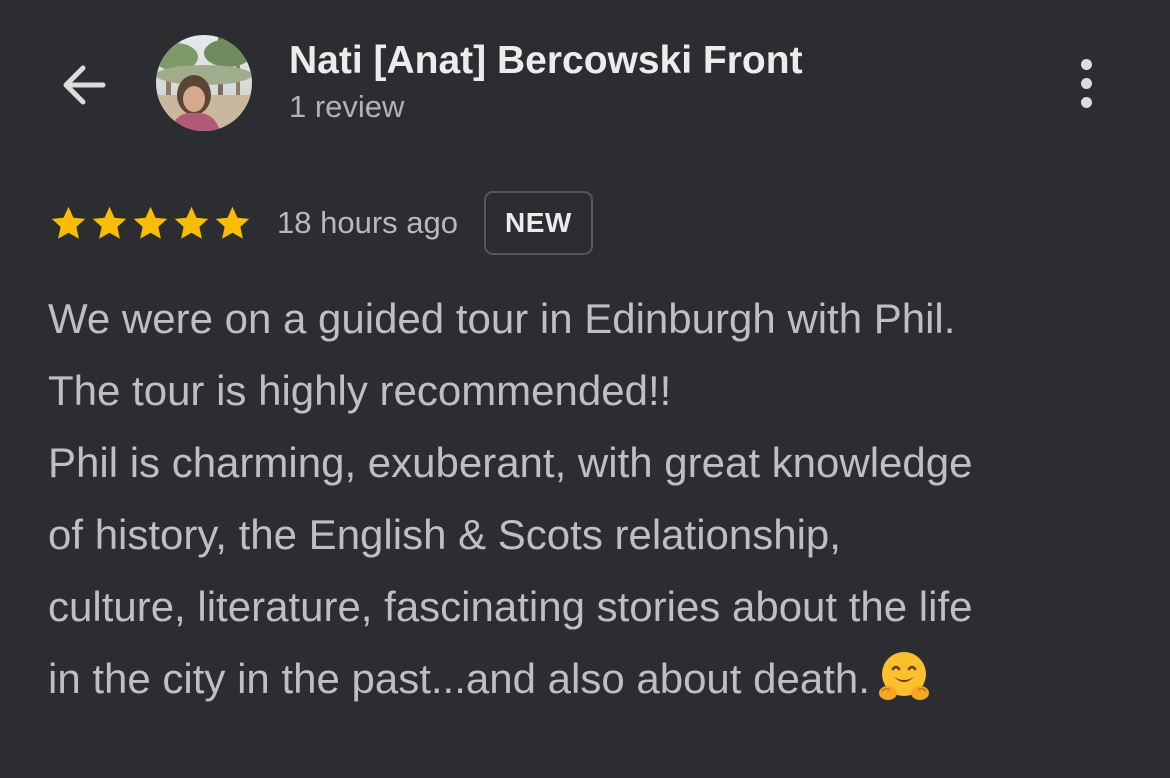 Image resolution: width=1170 pixels, height=778 pixels. What do you see at coordinates (367, 222) in the screenshot?
I see `review-time: 18 hours ago` at bounding box center [367, 222].